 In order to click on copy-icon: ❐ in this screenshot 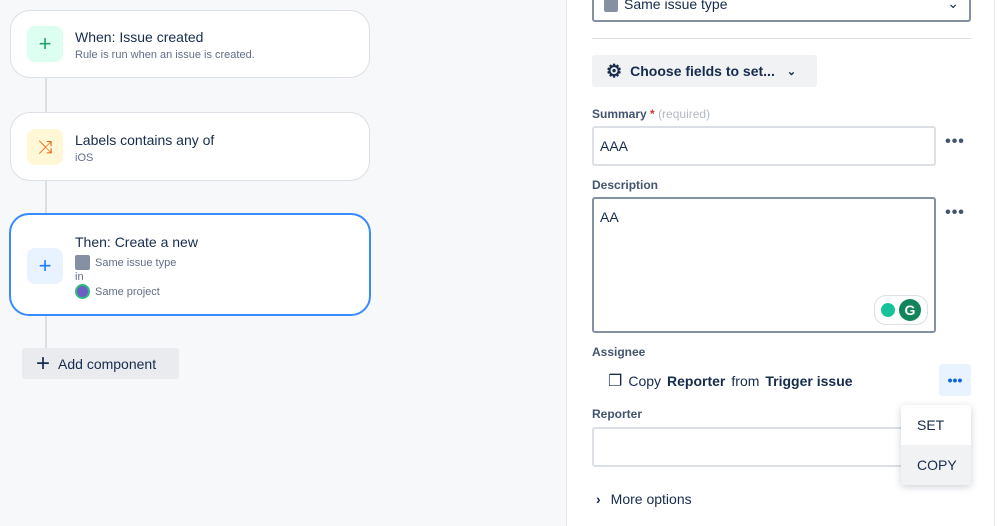, I will do `click(615, 381)`.